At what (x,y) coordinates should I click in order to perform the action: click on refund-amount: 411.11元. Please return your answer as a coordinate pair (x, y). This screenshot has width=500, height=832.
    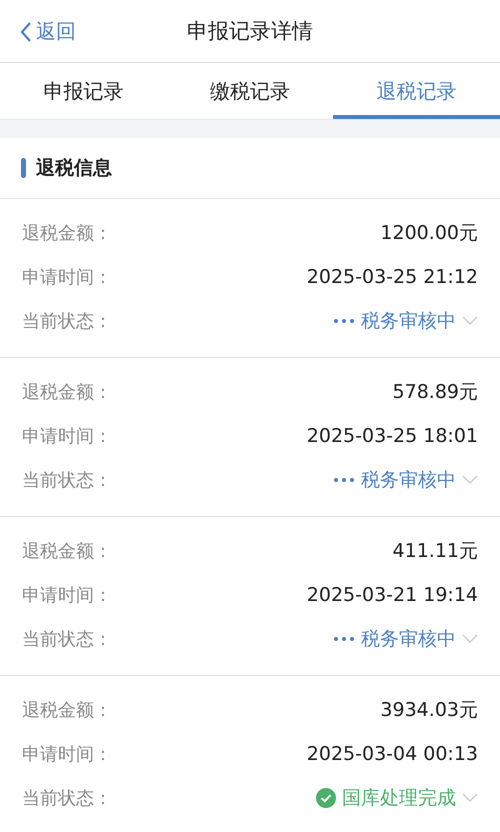
    Looking at the image, I should click on (435, 551).